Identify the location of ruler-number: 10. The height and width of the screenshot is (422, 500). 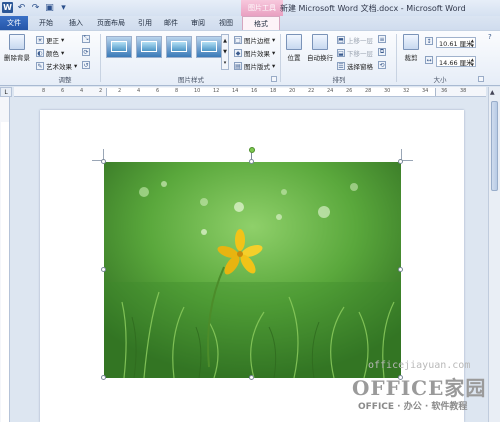
(197, 91).